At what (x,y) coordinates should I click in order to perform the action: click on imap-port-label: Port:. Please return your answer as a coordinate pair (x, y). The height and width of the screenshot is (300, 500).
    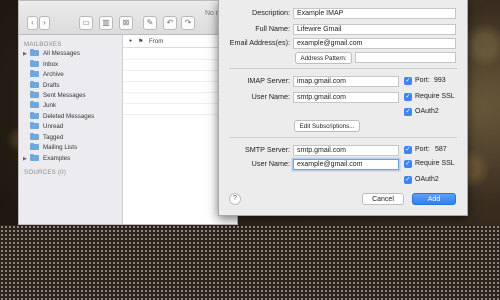
    Looking at the image, I should click on (422, 80).